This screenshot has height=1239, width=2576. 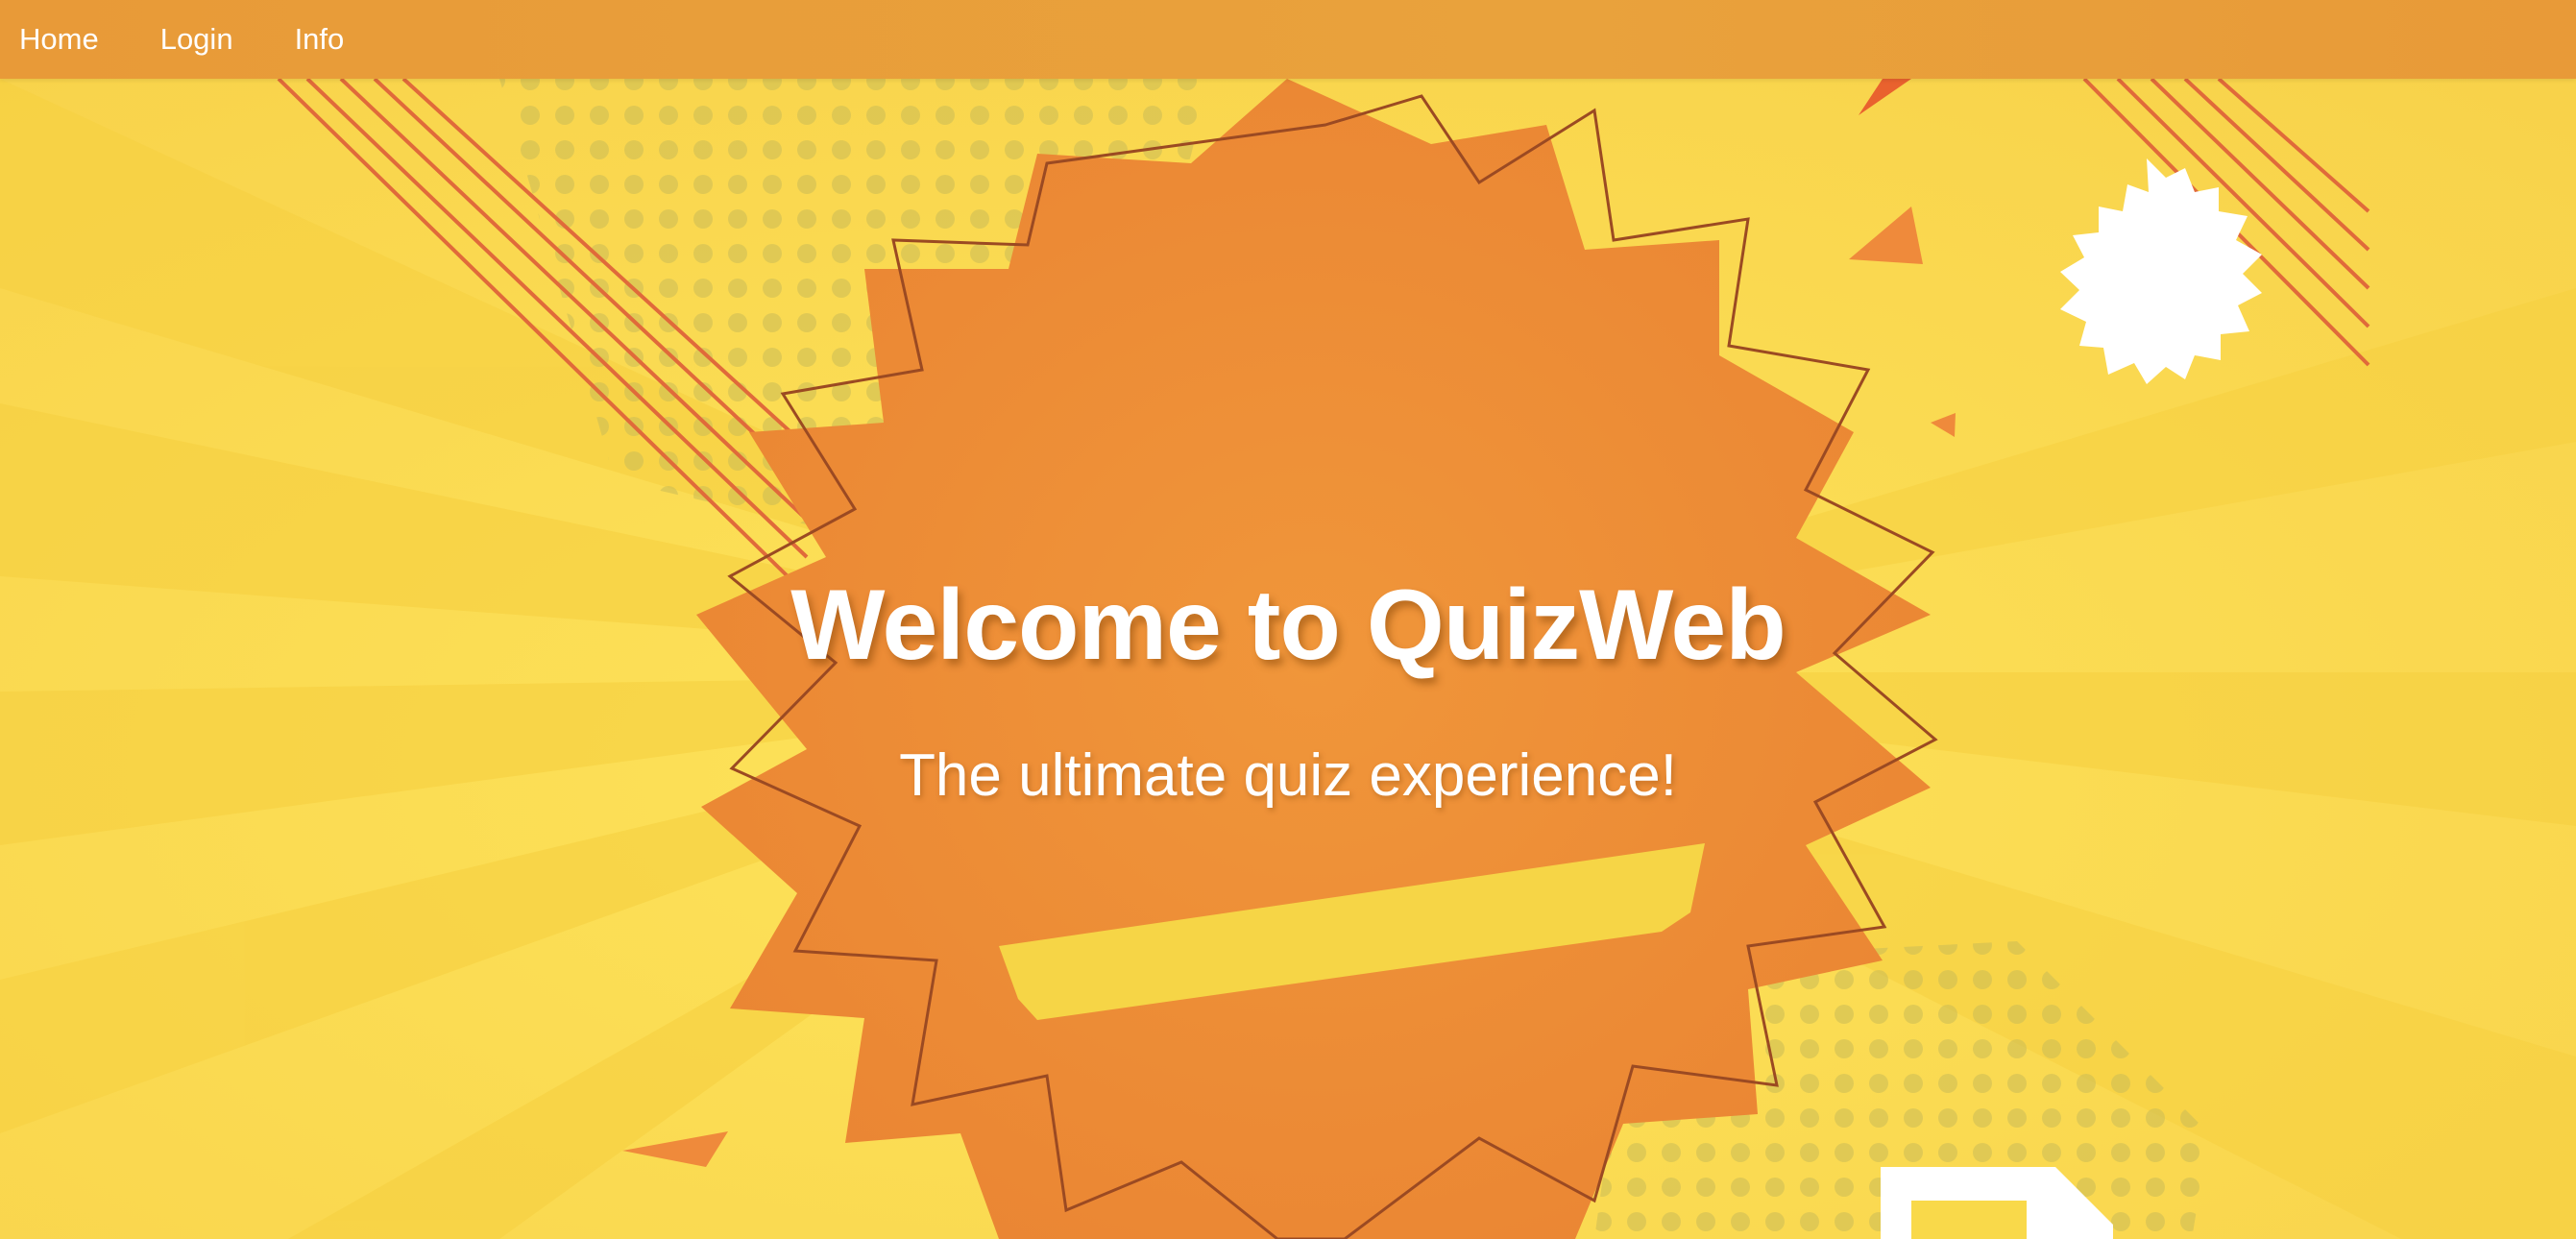 I want to click on hero-title: Welcome to QuizWeb, so click(x=1288, y=625).